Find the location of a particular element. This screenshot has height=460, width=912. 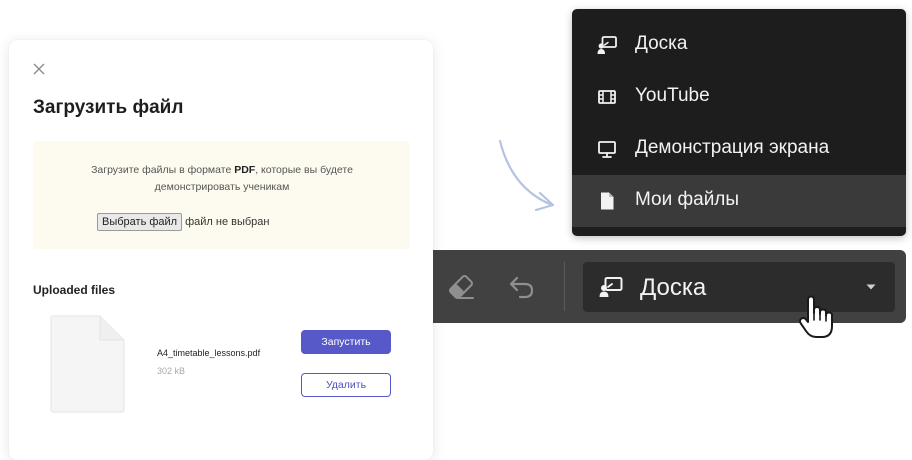

file-name: A4_timetable_lessons.pdf is located at coordinates (209, 353).